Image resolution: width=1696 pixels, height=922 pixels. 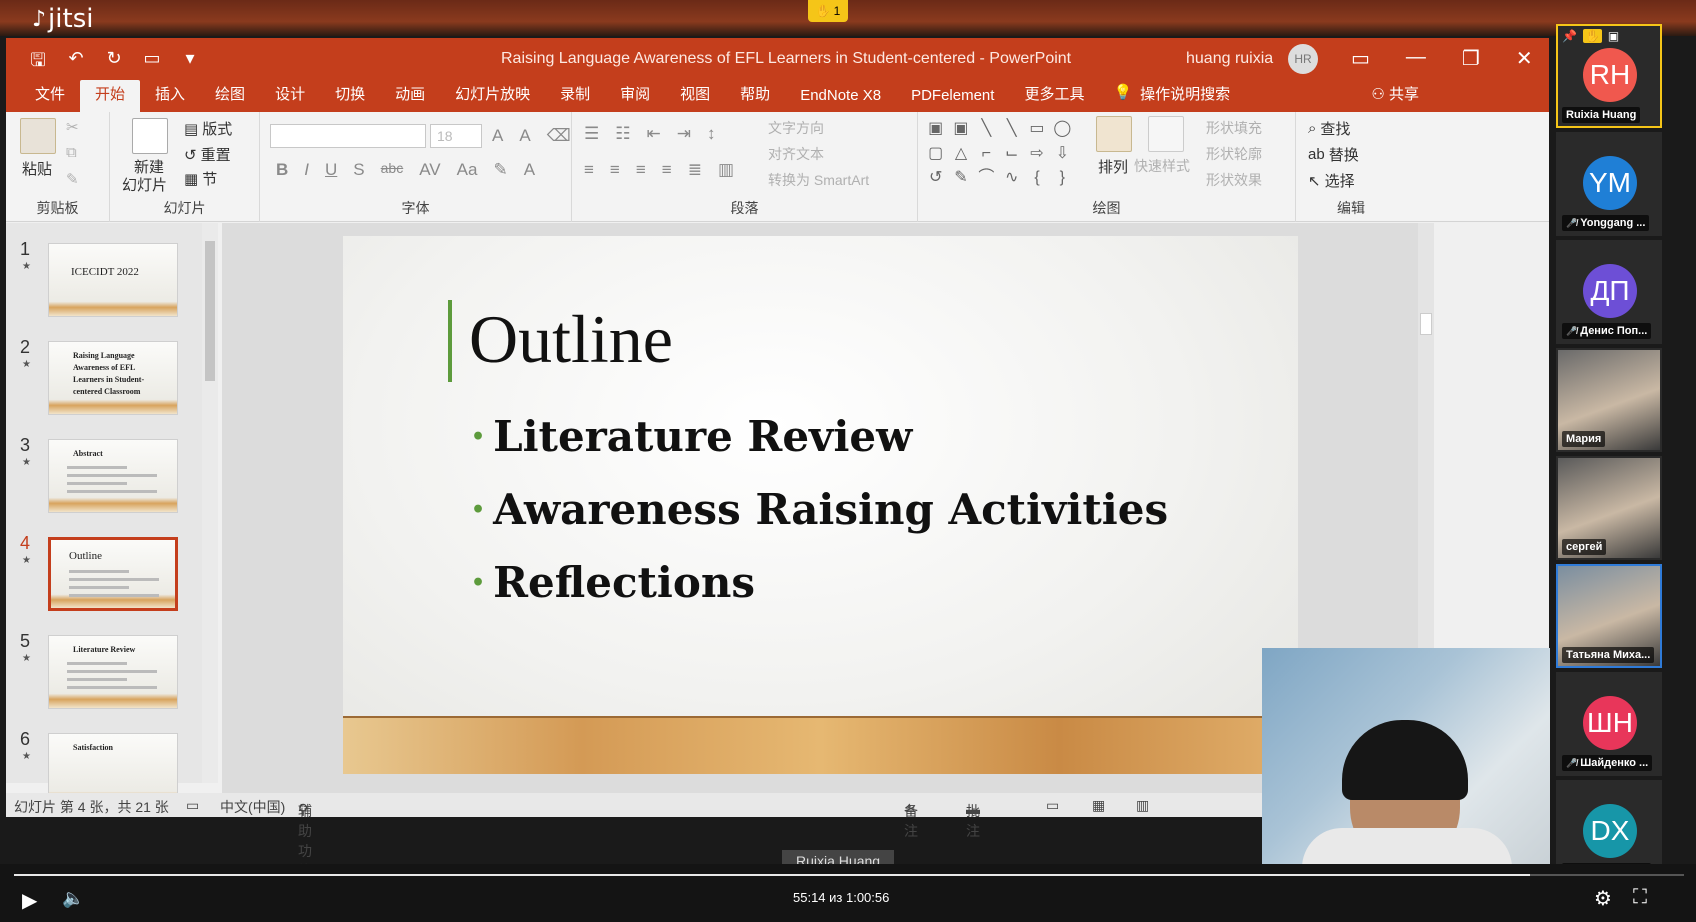 I want to click on font-size-input: 18, so click(x=456, y=136).